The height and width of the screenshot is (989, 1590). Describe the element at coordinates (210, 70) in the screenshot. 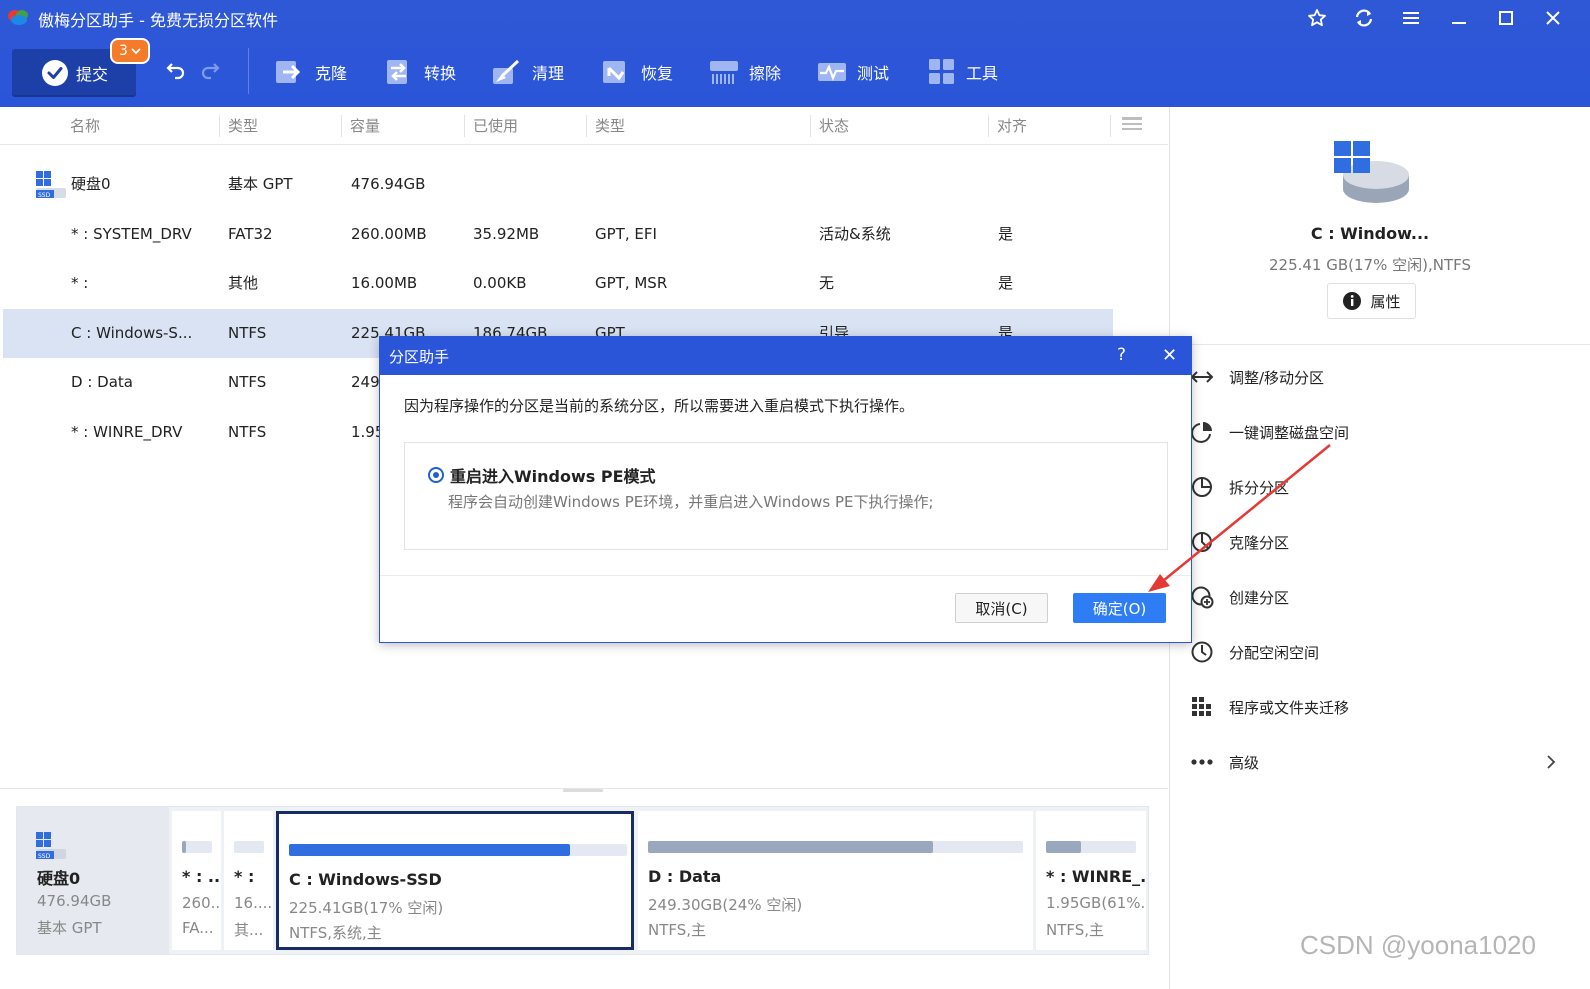

I see `redo-icon` at that location.